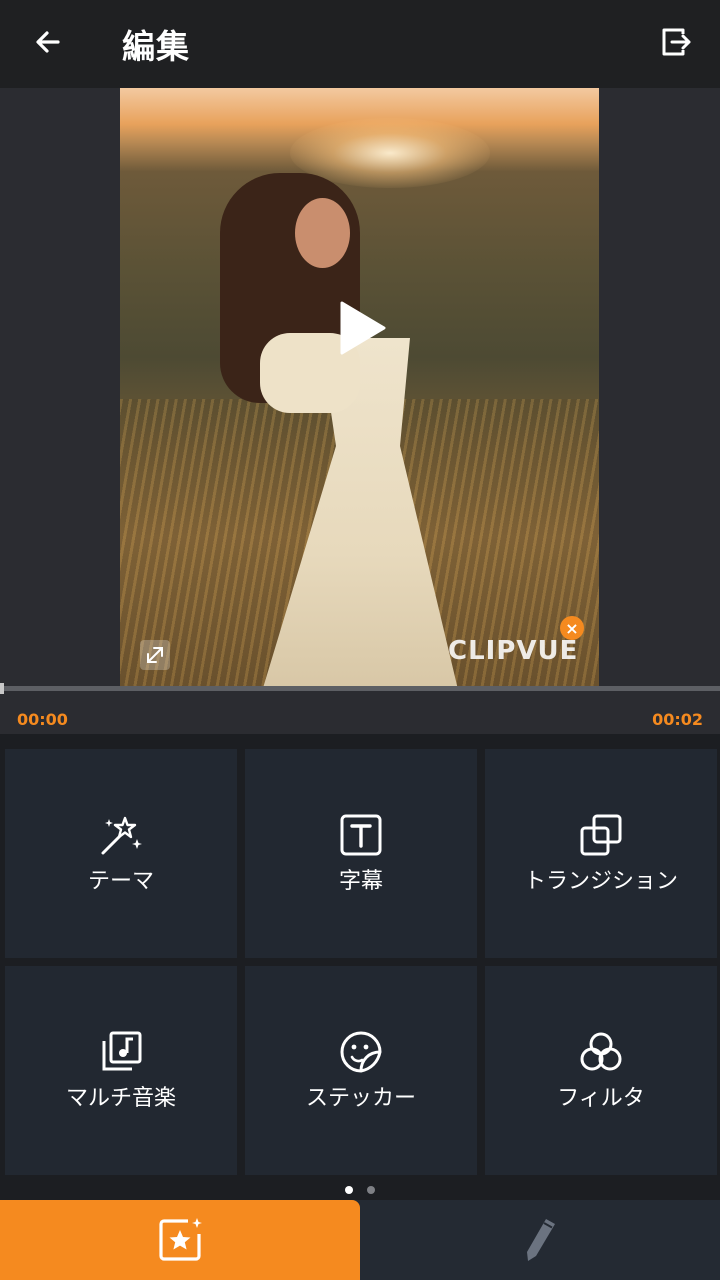  Describe the element at coordinates (121, 835) in the screenshot. I see `magic-wand-icon` at that location.